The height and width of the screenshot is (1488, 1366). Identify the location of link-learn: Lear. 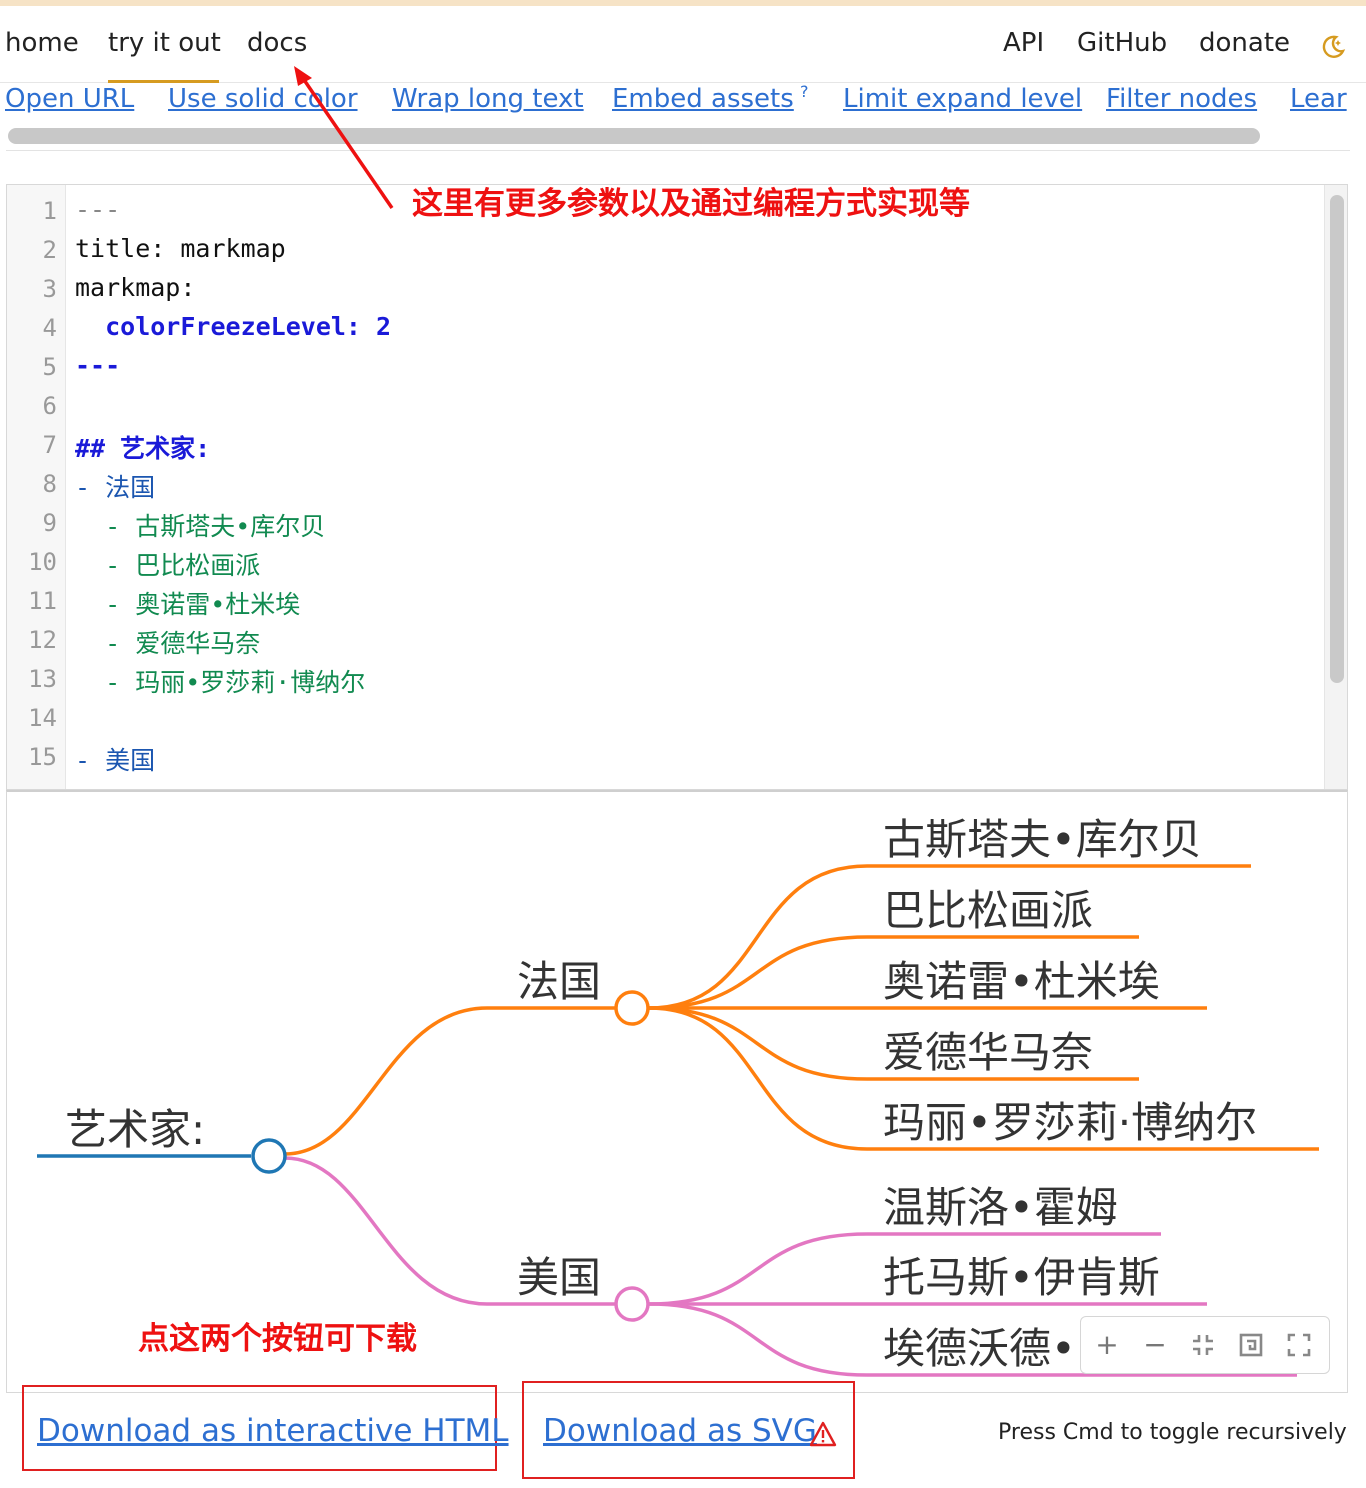
(1318, 99).